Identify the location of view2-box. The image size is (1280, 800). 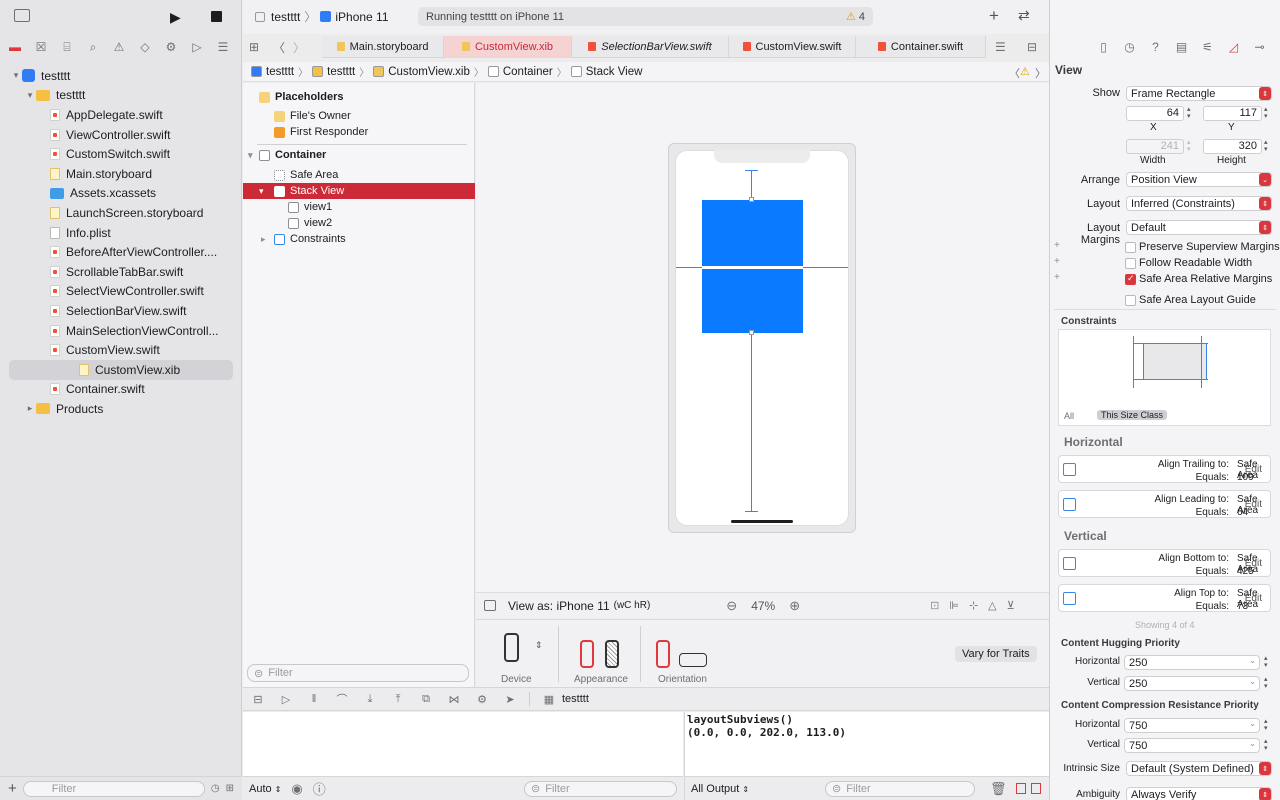
(752, 301).